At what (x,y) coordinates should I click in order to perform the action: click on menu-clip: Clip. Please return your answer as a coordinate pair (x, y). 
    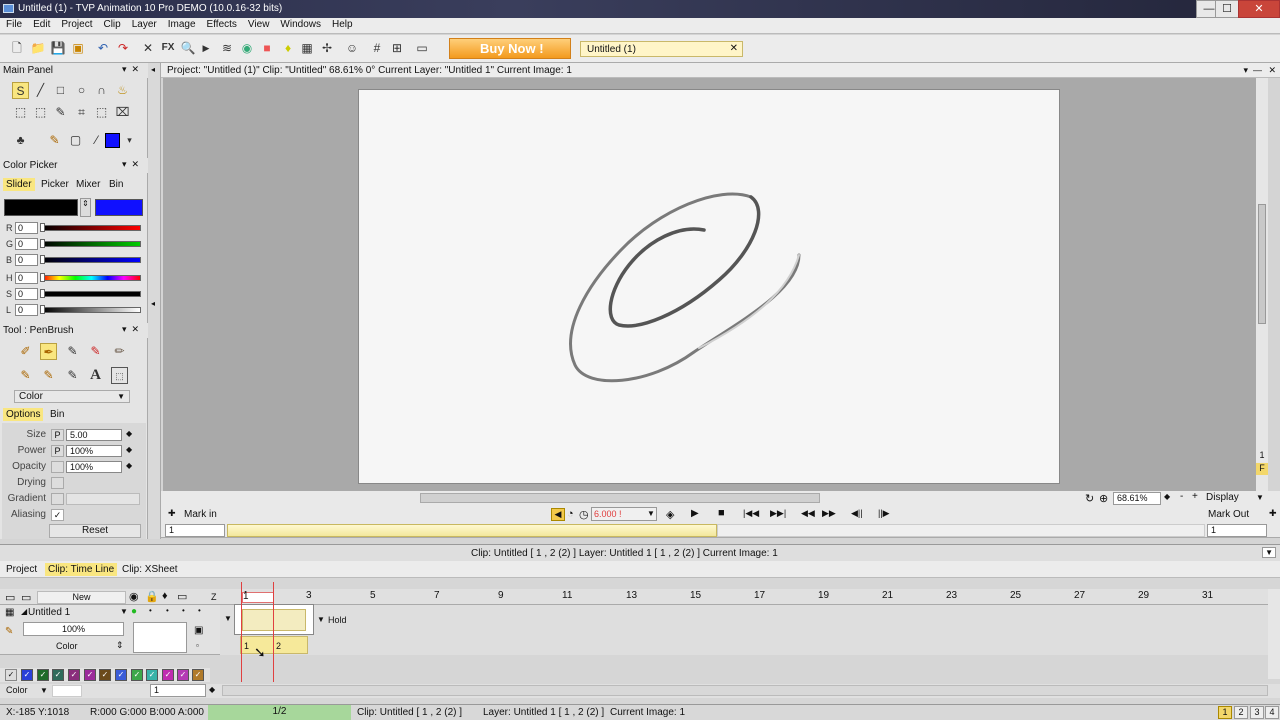
    Looking at the image, I should click on (111, 24).